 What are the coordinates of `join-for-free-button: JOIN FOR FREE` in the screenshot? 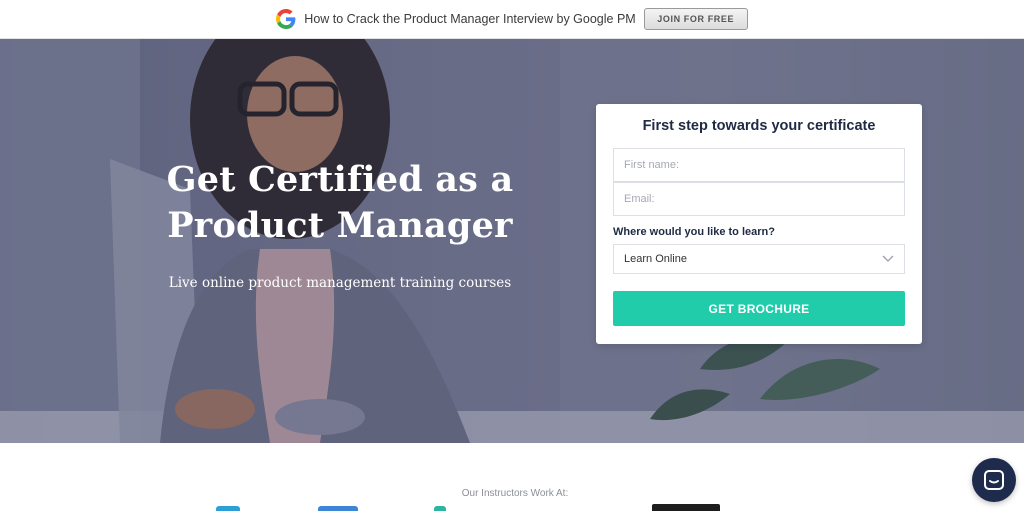 It's located at (695, 19).